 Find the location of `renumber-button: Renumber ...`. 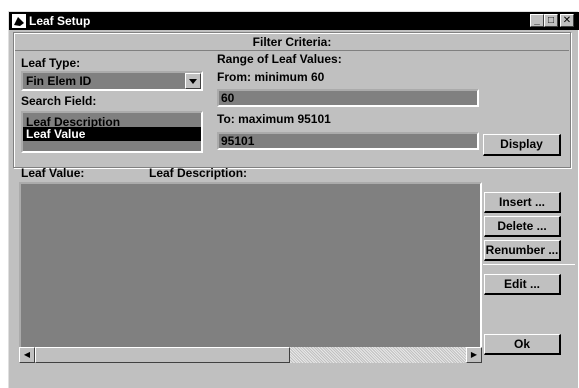

renumber-button: Renumber ... is located at coordinates (522, 250).